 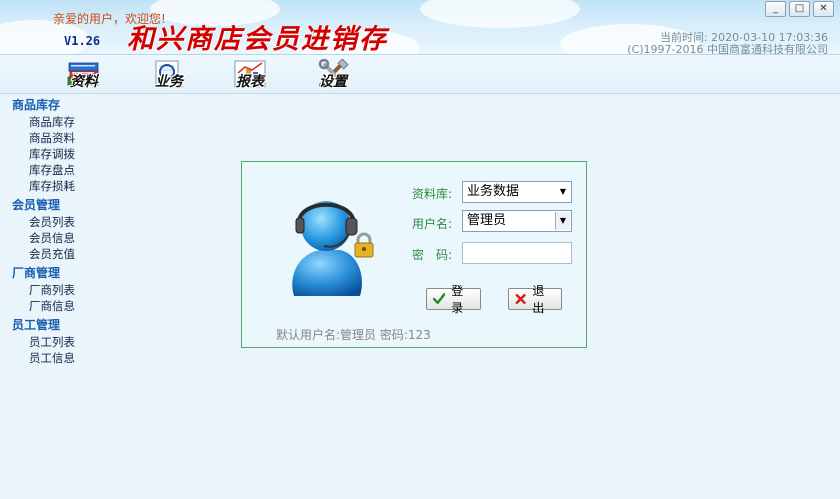 What do you see at coordinates (250, 82) in the screenshot?
I see `toolbar-report-label: 报表` at bounding box center [250, 82].